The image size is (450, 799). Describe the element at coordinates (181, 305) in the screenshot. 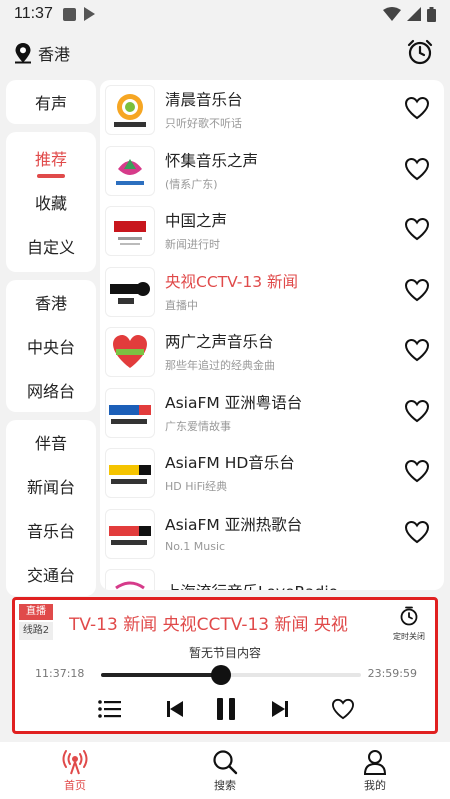

I see `station-subtitle: 直播中` at that location.